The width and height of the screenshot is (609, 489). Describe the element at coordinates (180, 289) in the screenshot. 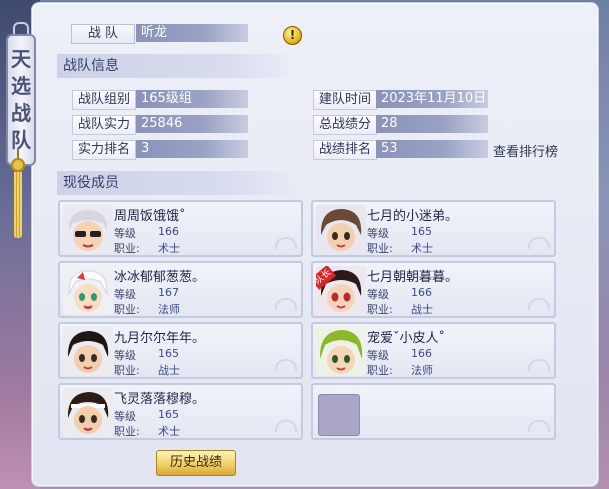

I see `member-card: 冰冰郁郁葱葱。 等级 167 职业: 法师` at that location.